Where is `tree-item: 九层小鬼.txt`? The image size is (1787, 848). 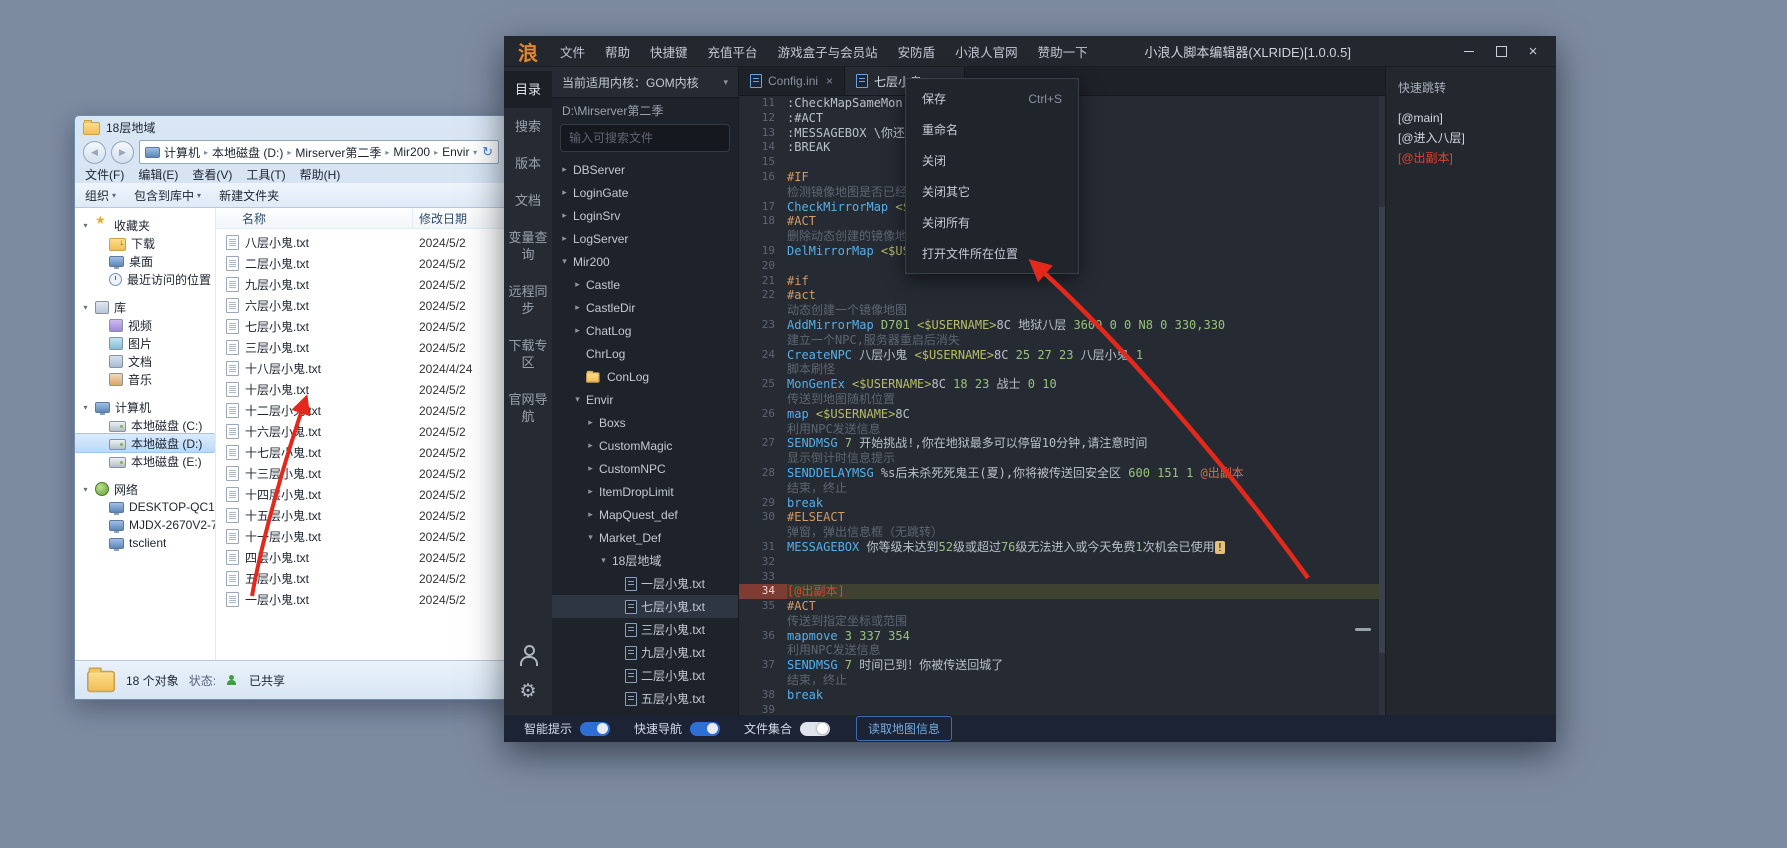 tree-item: 九层小鬼.txt is located at coordinates (645, 652).